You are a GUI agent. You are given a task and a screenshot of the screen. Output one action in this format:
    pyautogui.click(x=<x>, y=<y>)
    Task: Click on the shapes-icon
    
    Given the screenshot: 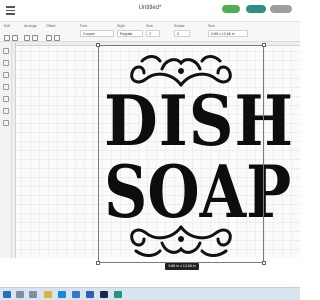 What is the action you would take?
    pyautogui.click(x=5, y=111)
    